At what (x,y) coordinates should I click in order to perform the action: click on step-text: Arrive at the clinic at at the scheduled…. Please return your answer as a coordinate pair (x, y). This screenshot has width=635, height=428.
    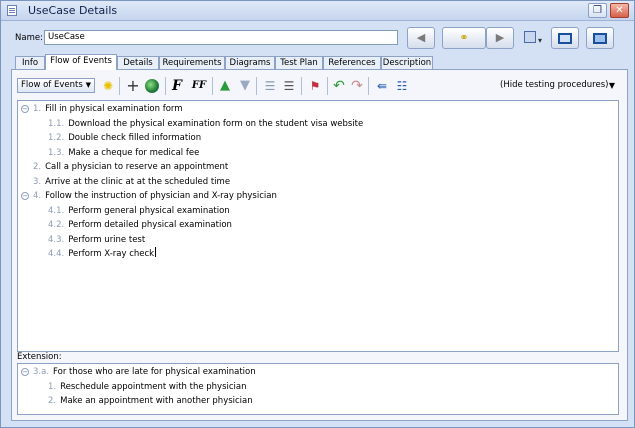
    Looking at the image, I should click on (137, 182).